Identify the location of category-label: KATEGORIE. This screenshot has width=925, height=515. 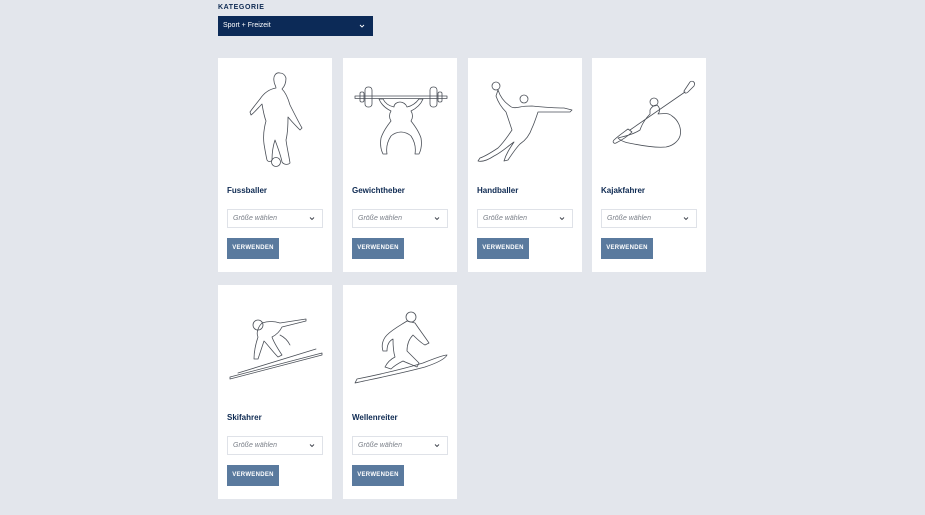
(241, 7).